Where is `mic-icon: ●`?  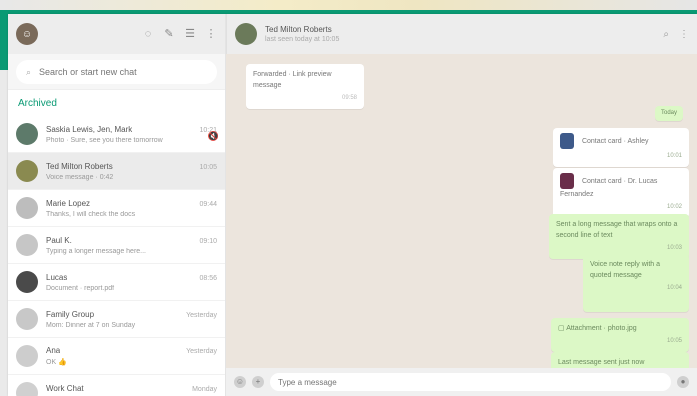 mic-icon: ● is located at coordinates (683, 382).